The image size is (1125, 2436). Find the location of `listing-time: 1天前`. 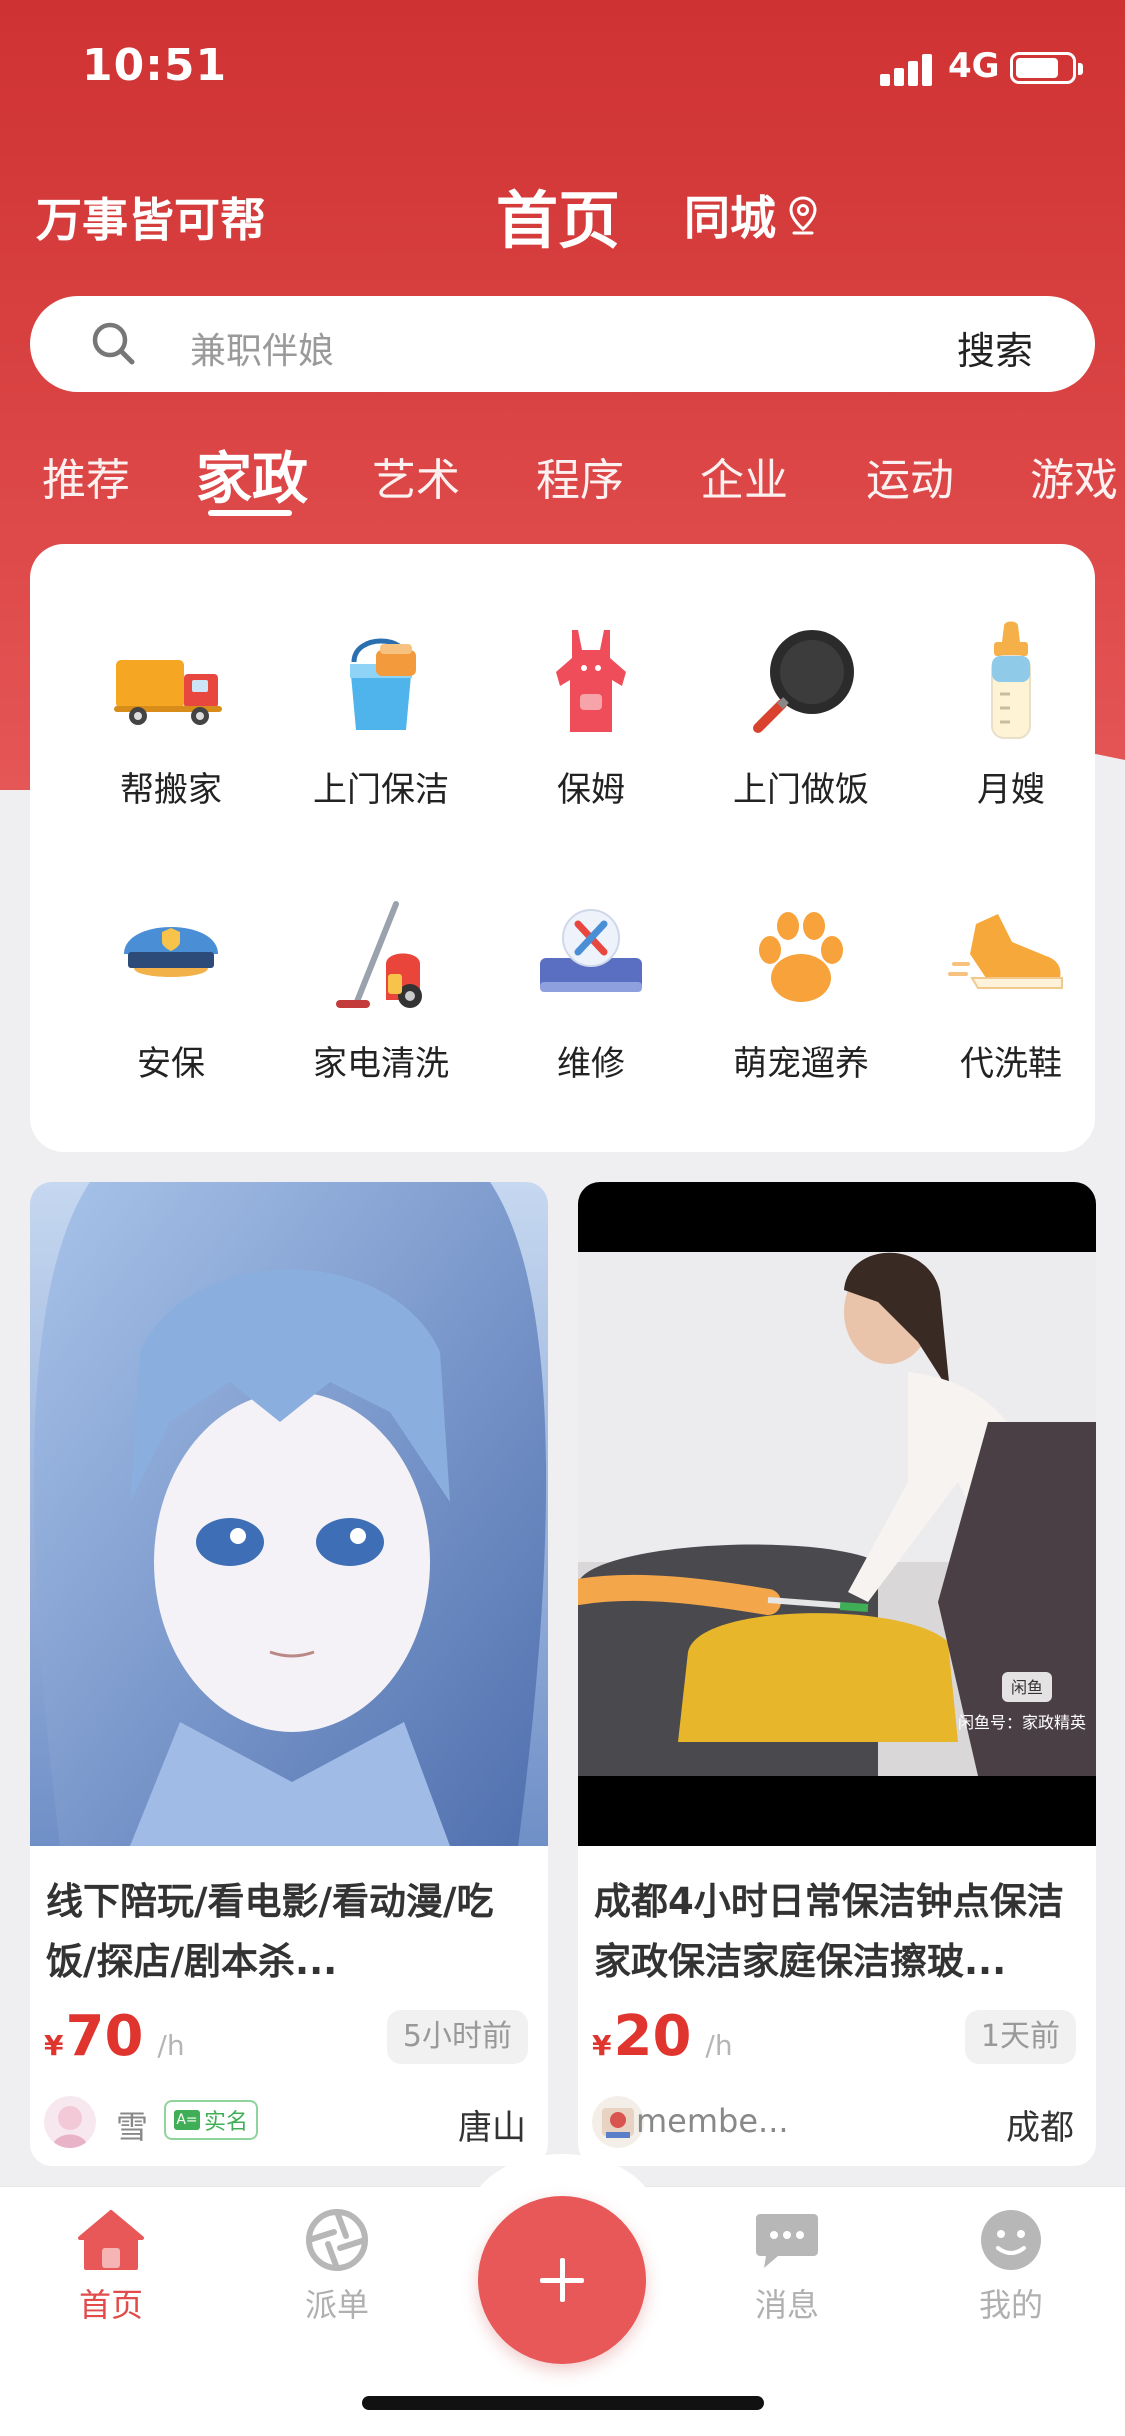

listing-time: 1天前 is located at coordinates (1020, 2037).